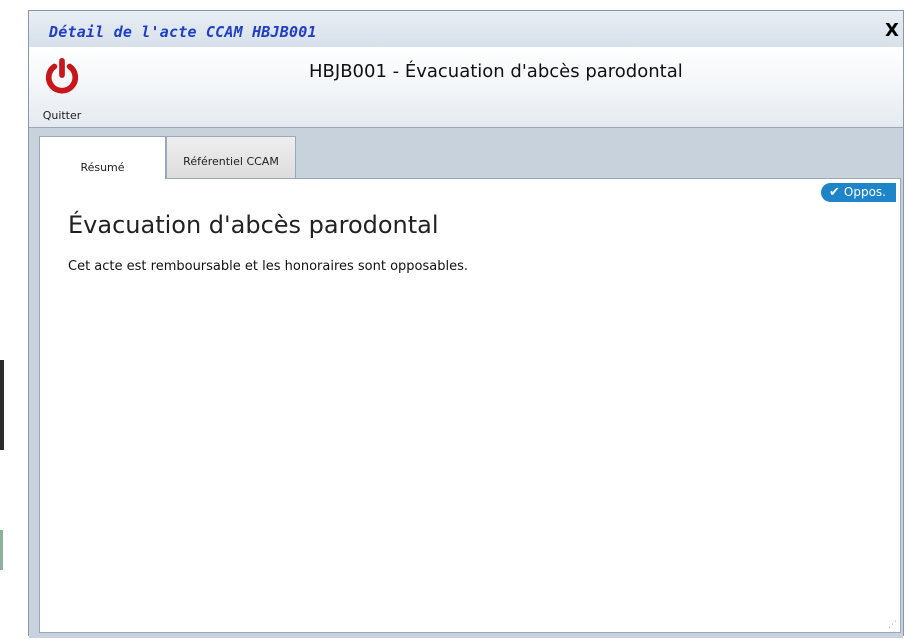  What do you see at coordinates (183, 32) in the screenshot?
I see `window-title: Détail de l'acte CCAM HBJB001` at bounding box center [183, 32].